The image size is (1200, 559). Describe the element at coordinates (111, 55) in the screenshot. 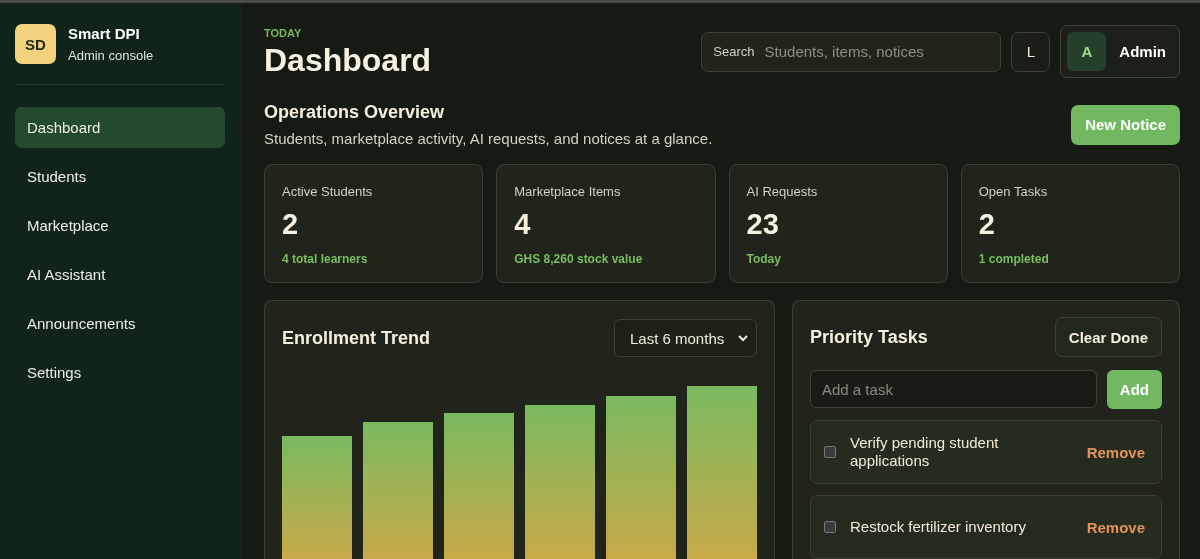

I see `app-subtitle: Admin console` at that location.